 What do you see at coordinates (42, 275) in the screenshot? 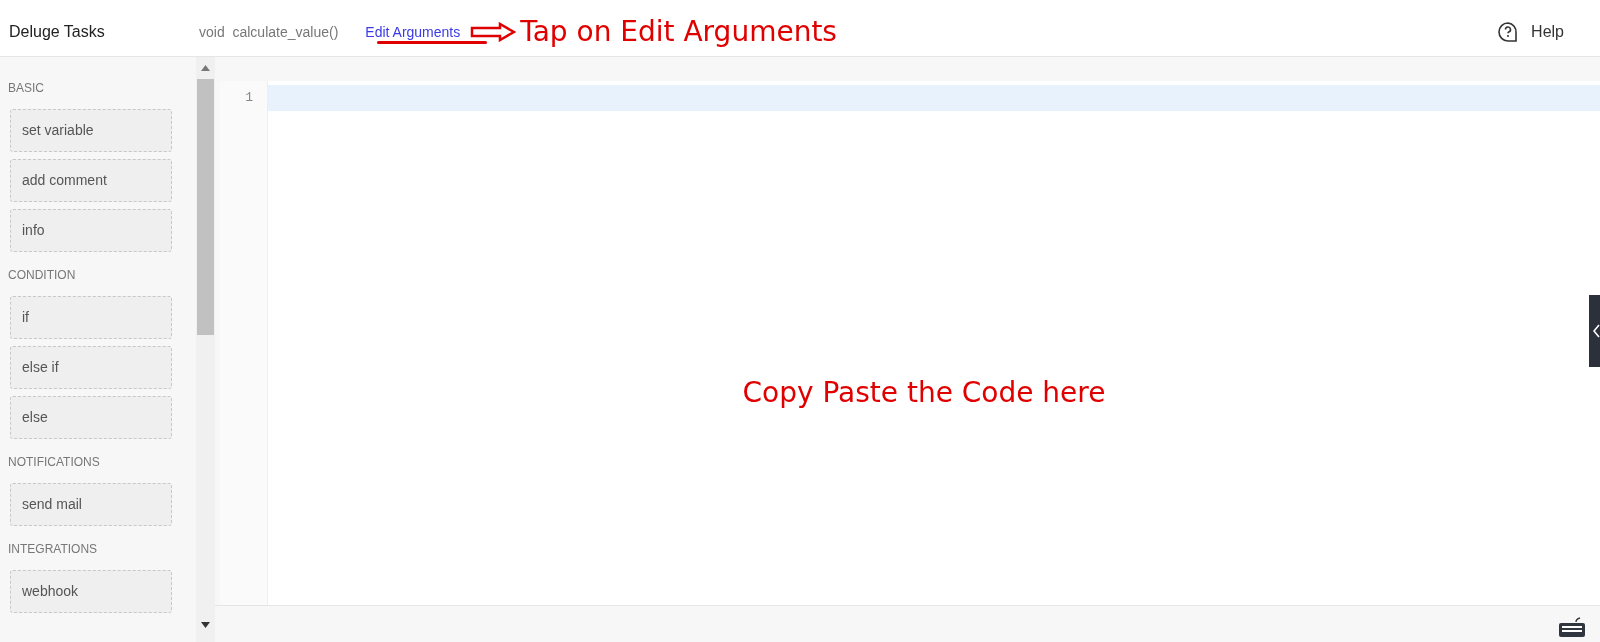
I see `section-heading: CONDITION` at bounding box center [42, 275].